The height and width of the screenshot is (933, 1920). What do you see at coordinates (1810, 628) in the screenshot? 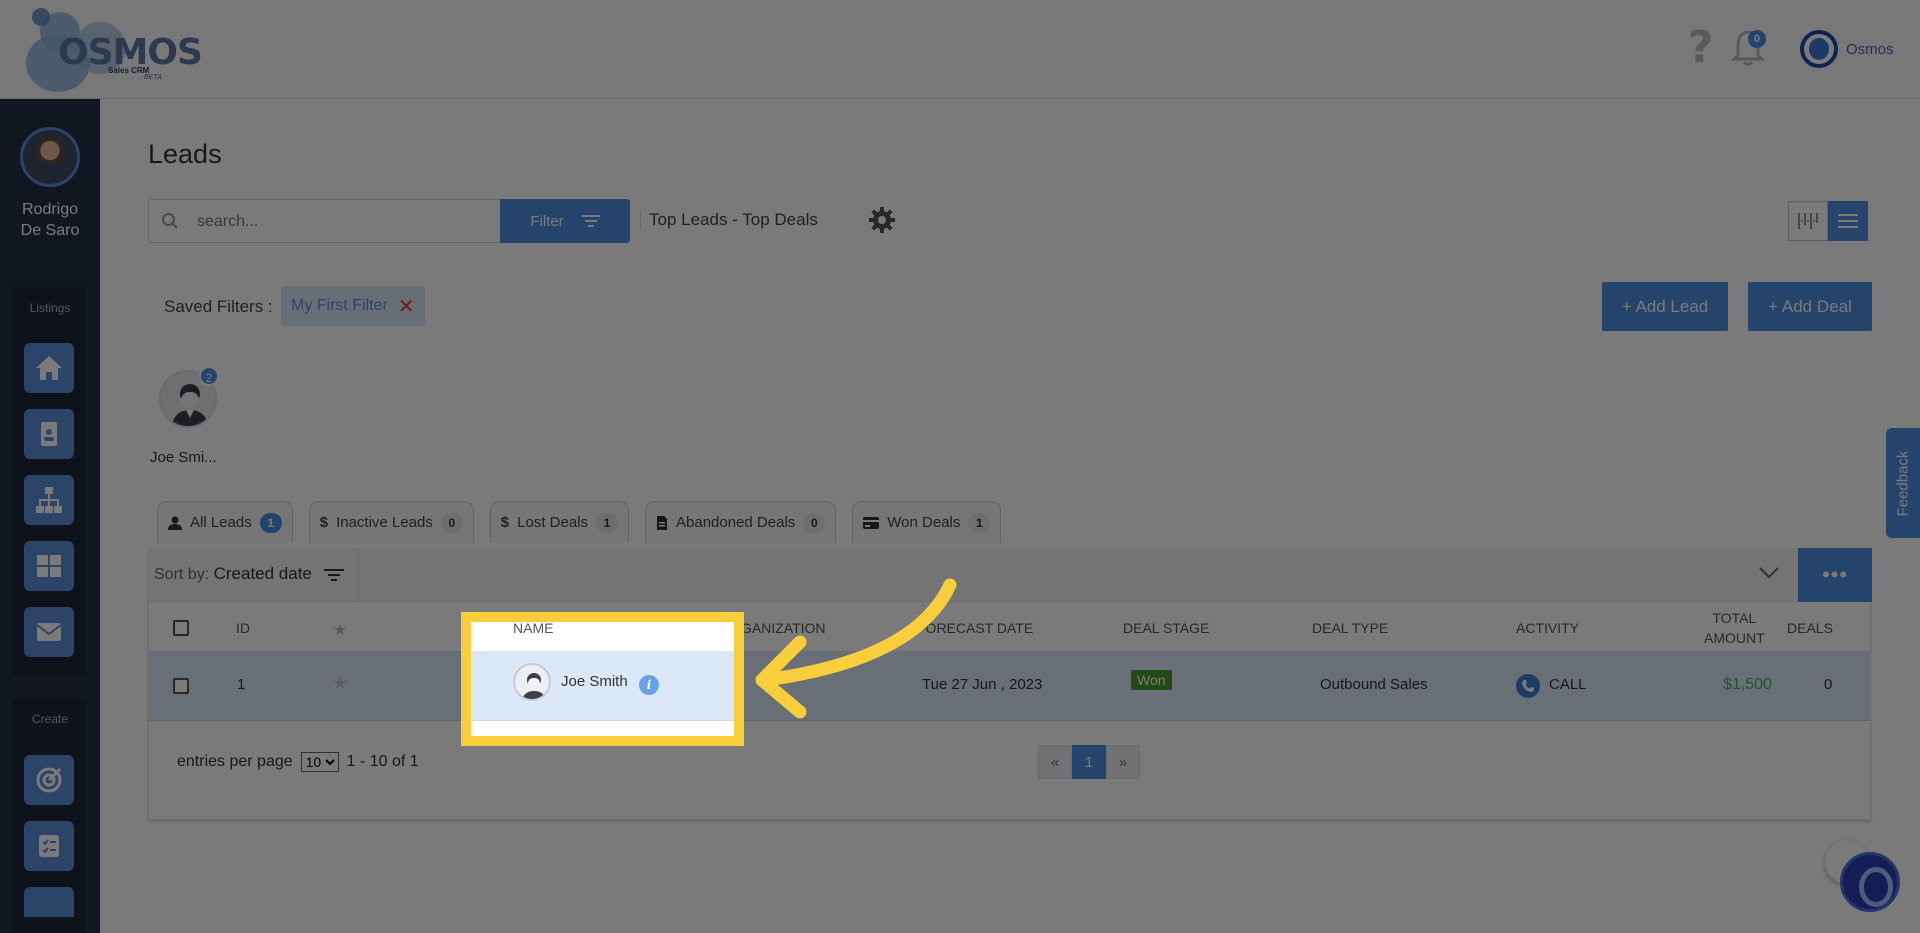
I see `col-deals: DEALS` at bounding box center [1810, 628].